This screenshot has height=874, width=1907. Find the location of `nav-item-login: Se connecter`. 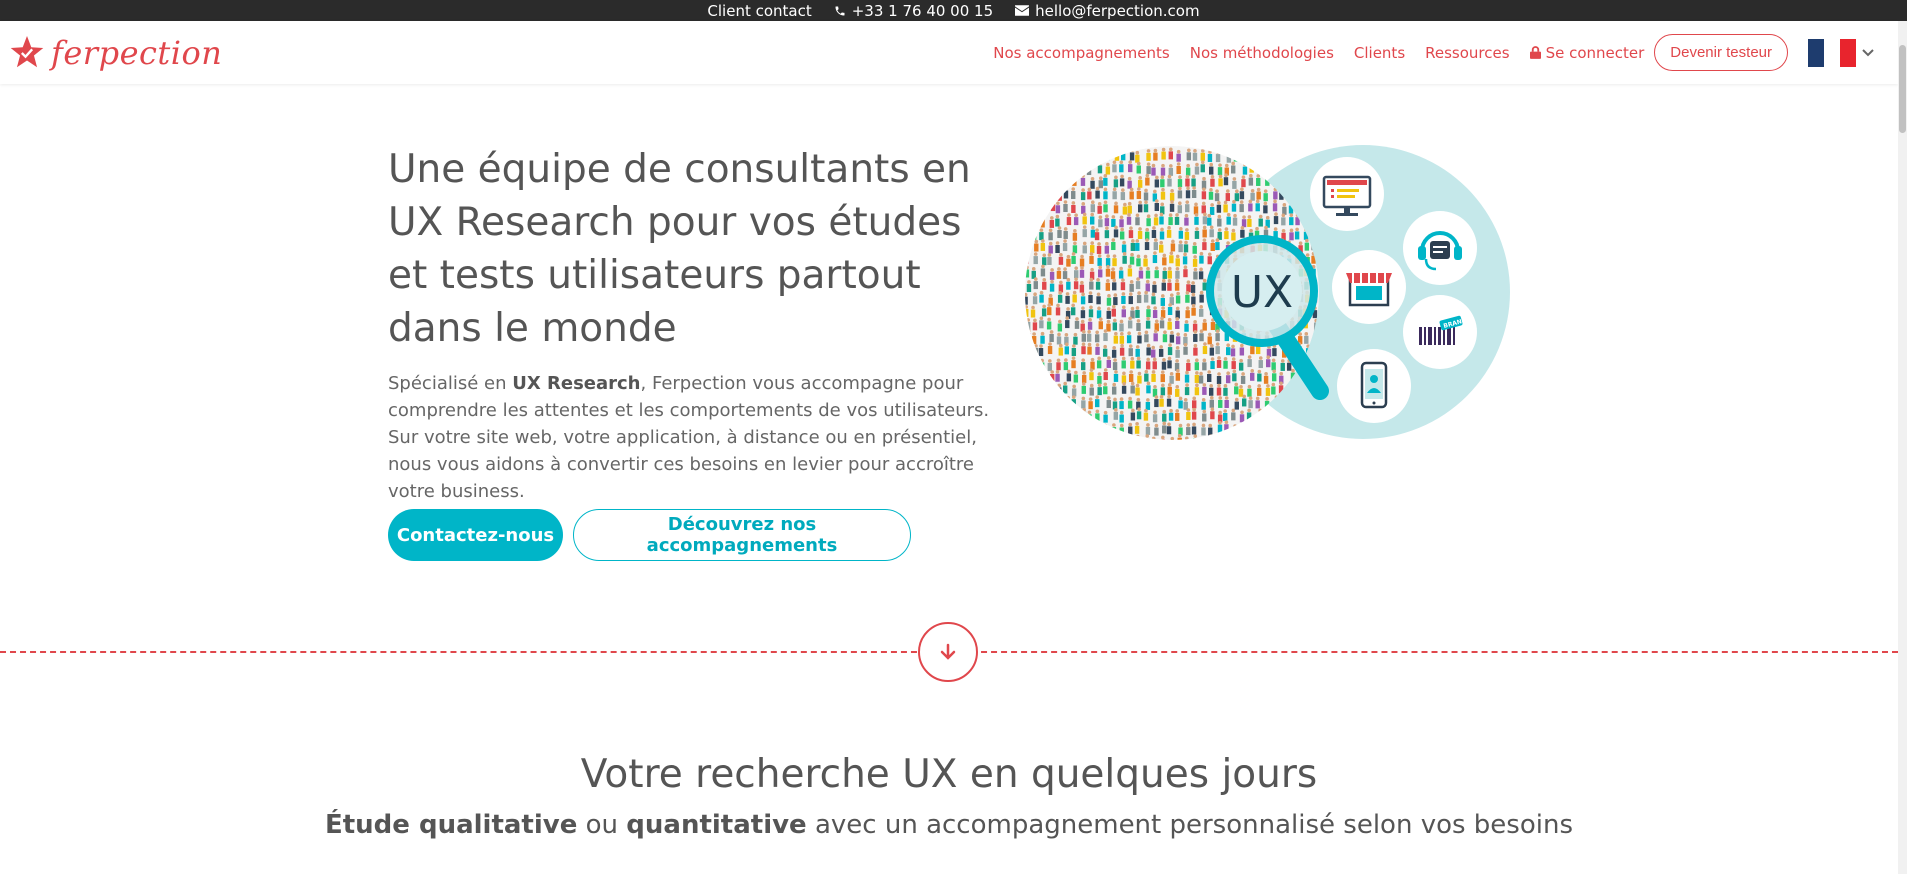

nav-item-login: Se connecter is located at coordinates (1586, 53).